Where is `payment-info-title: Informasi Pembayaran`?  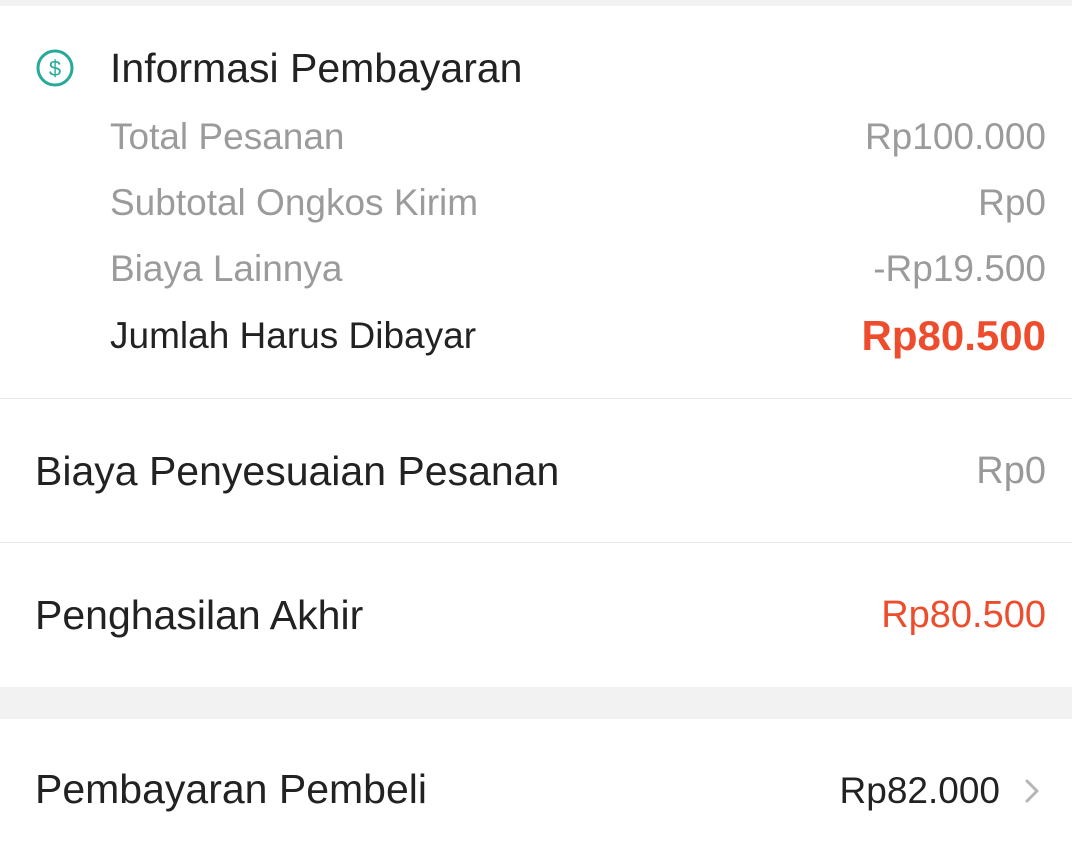
payment-info-title: Informasi Pembayaran is located at coordinates (316, 68).